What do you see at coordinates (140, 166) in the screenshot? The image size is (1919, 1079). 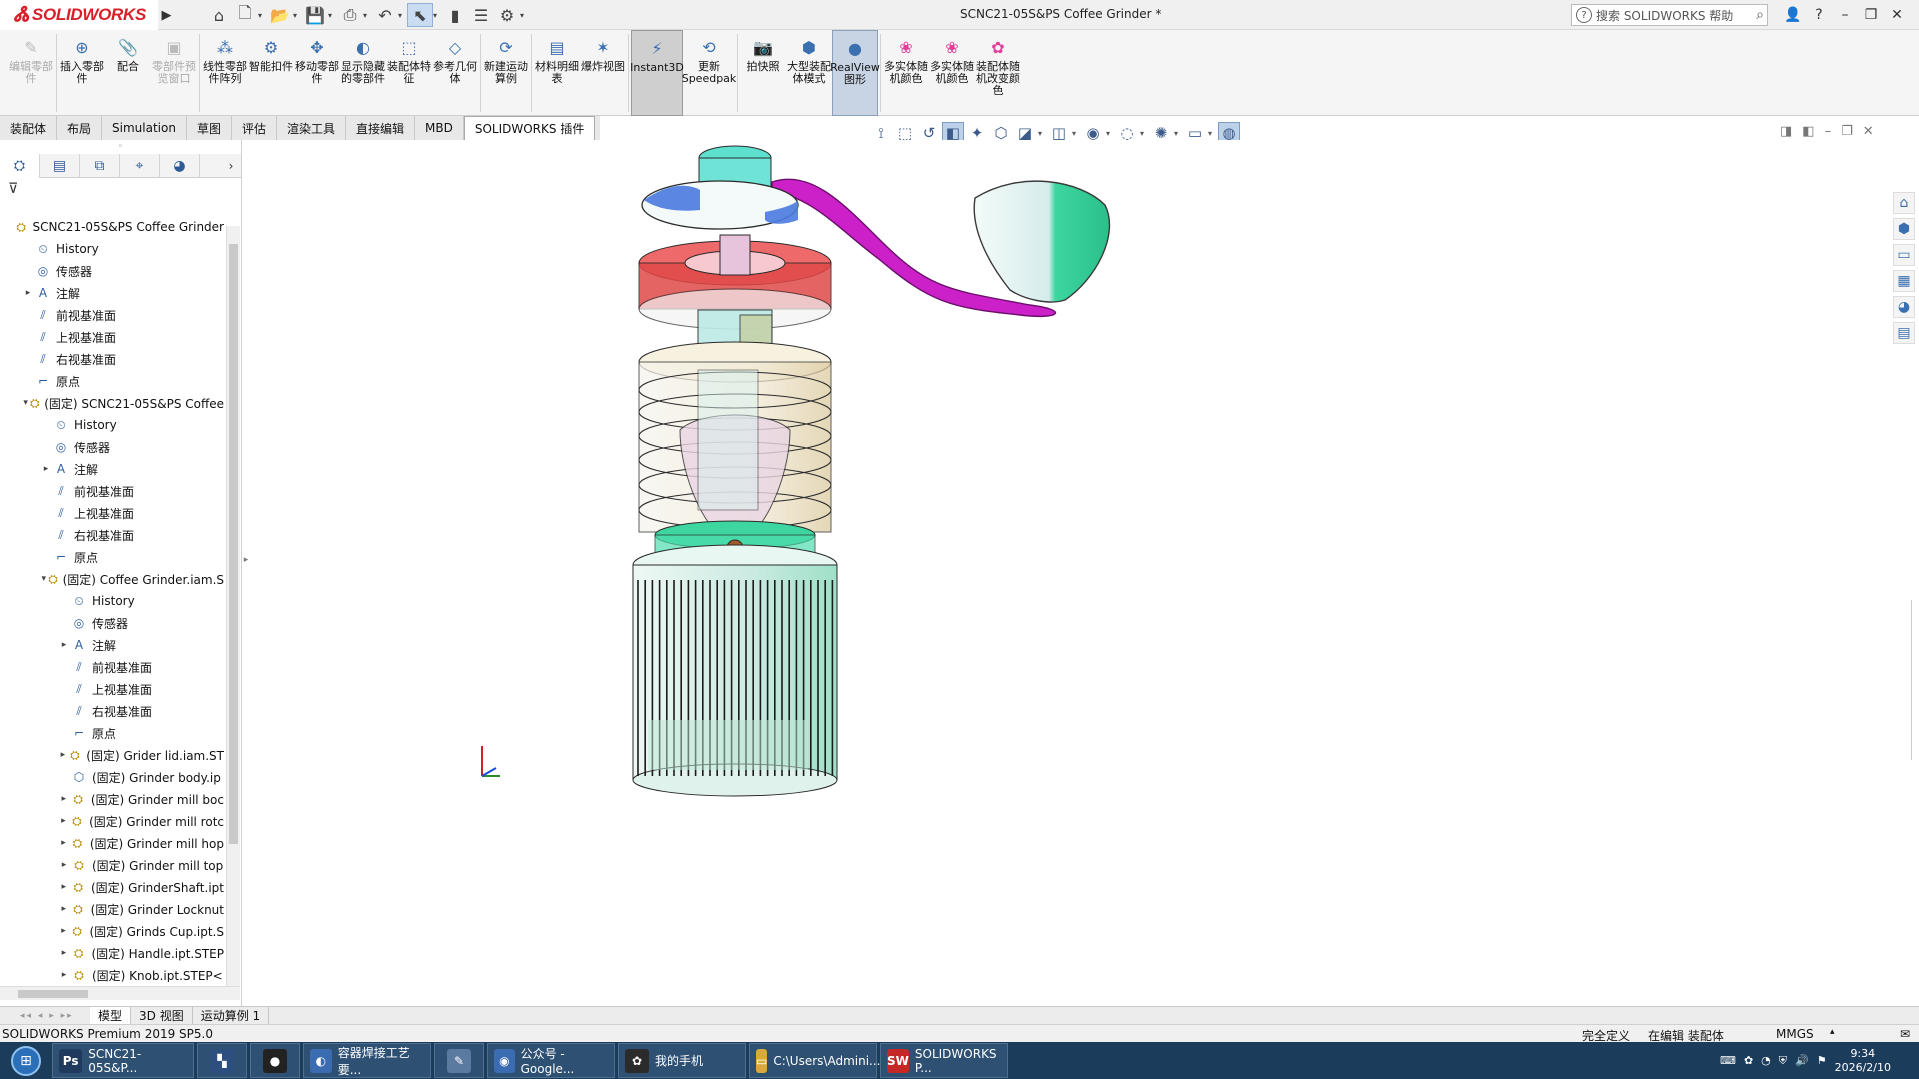 I see `dimxpert-tab-icon: ⌖` at bounding box center [140, 166].